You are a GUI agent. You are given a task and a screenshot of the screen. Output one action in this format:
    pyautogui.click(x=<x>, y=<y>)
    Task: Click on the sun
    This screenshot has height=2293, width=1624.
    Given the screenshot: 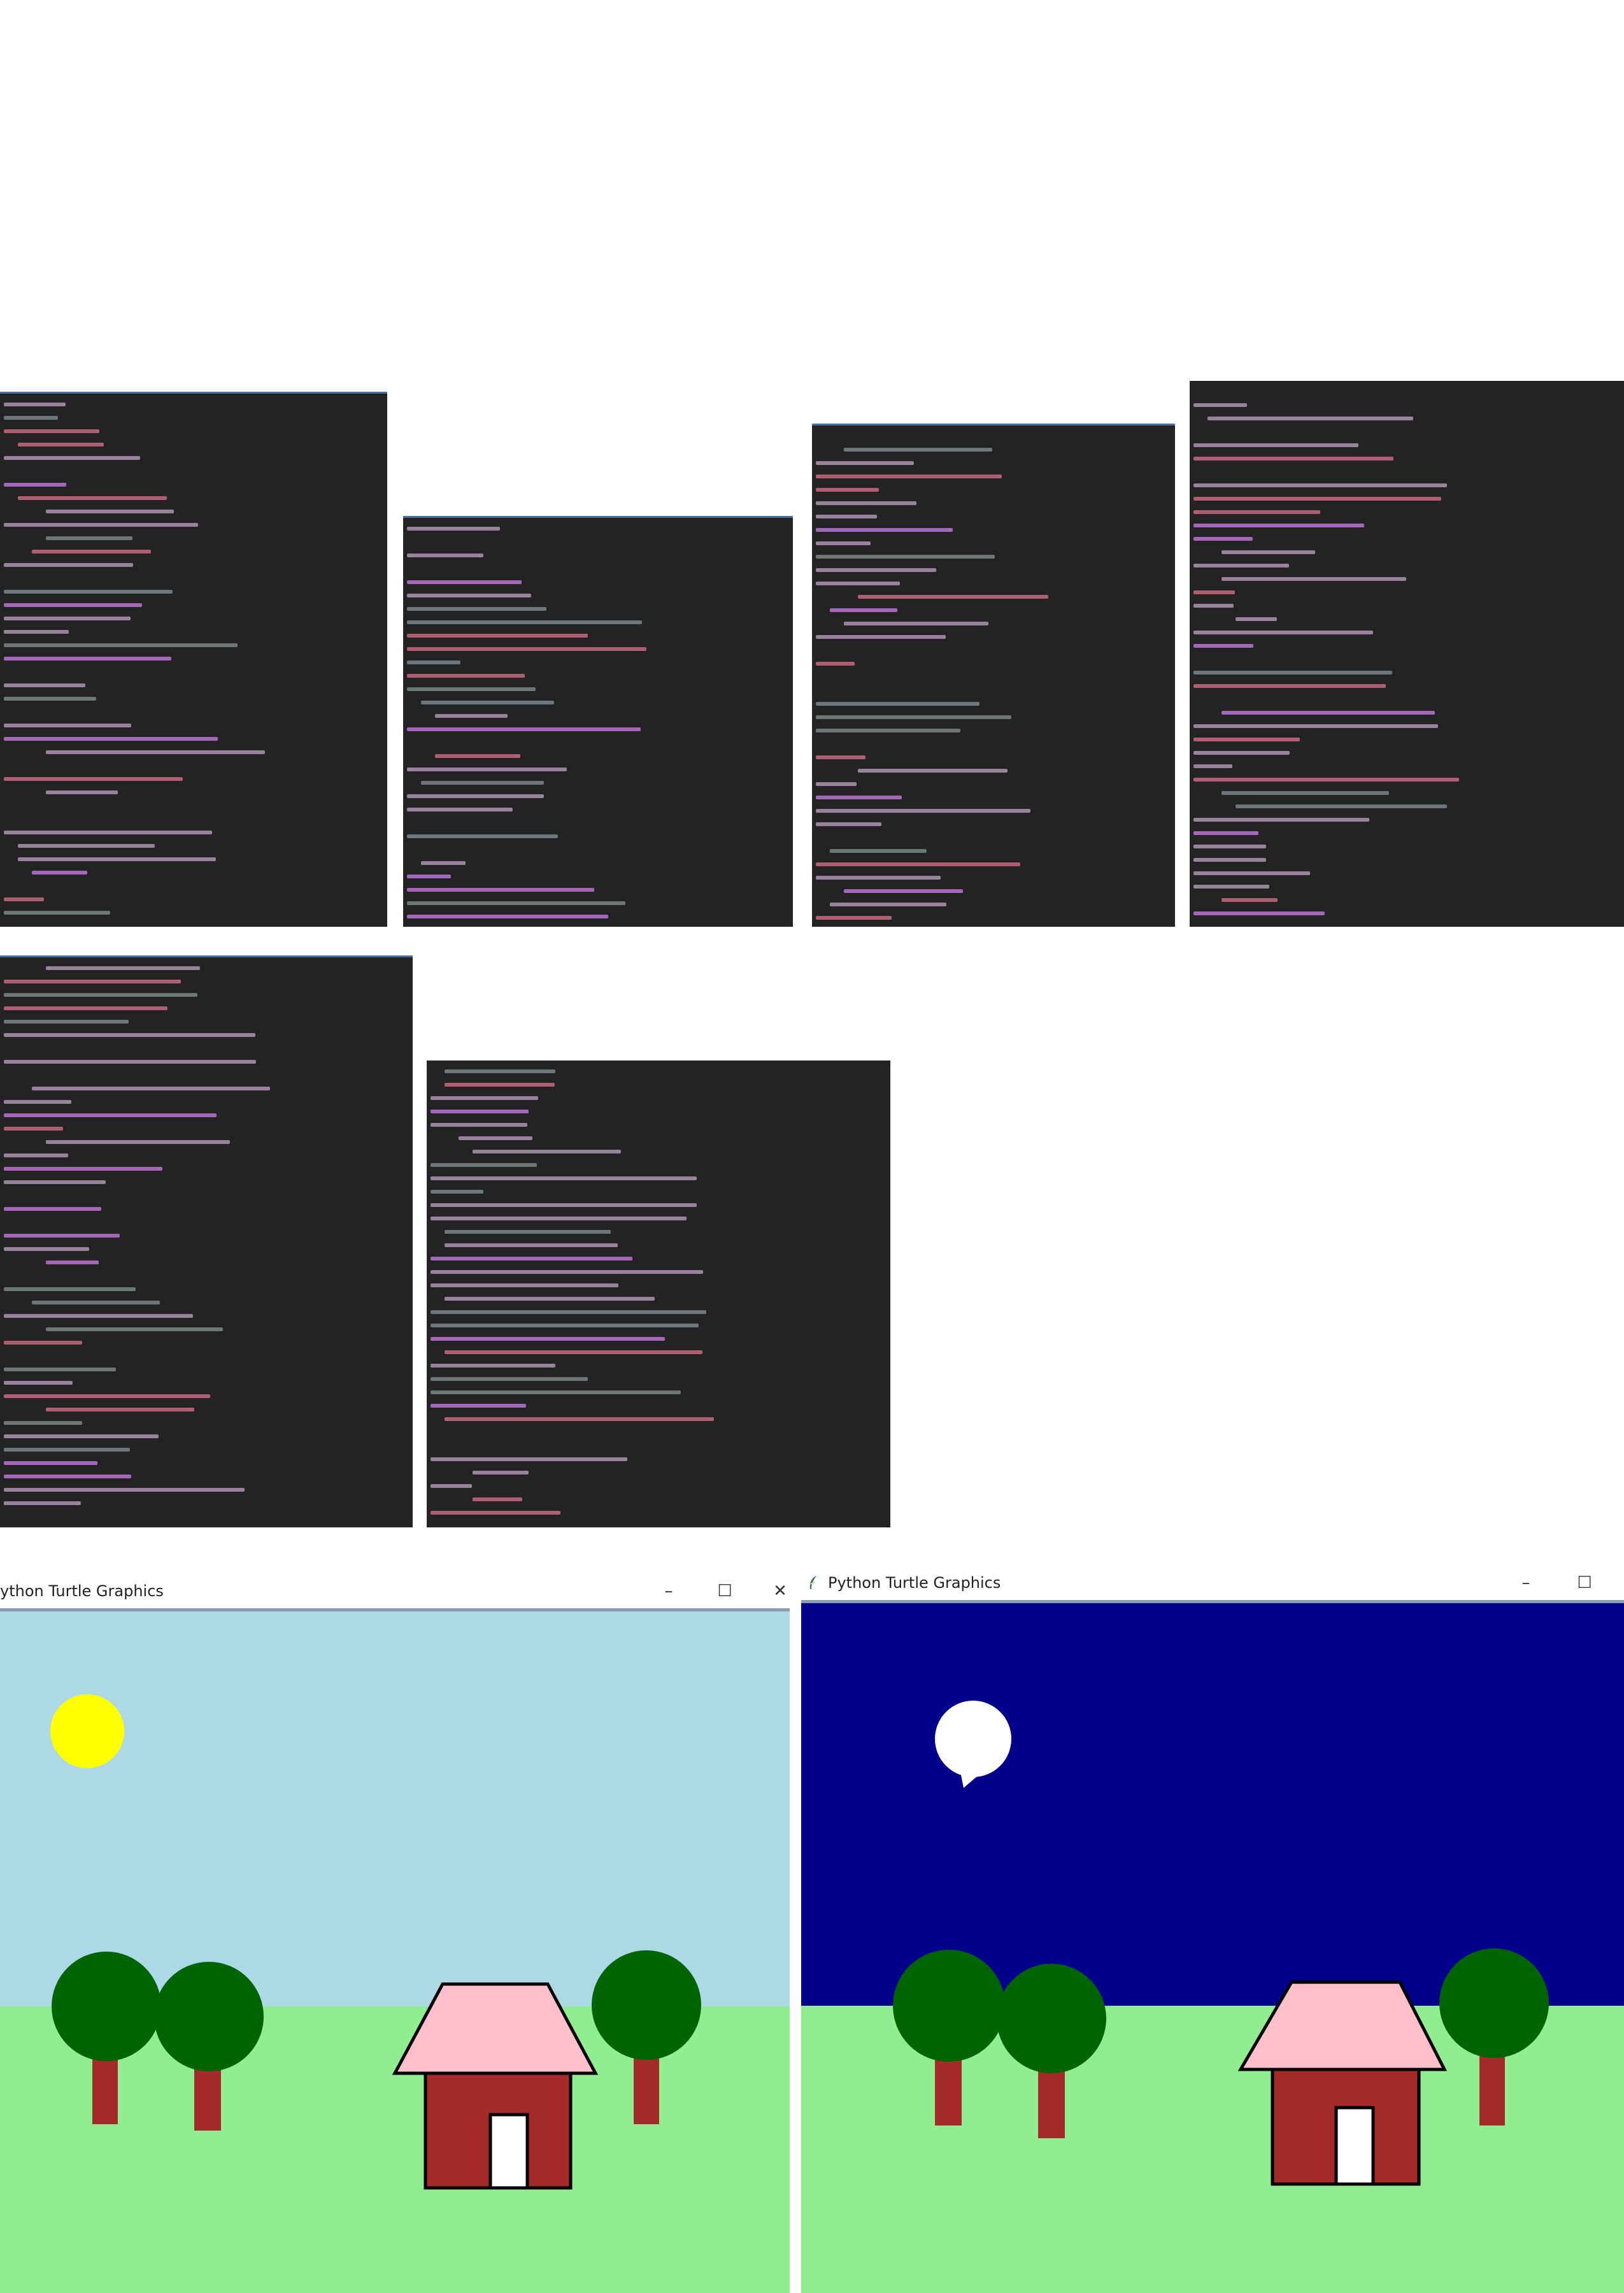 What is the action you would take?
    pyautogui.click(x=87, y=1731)
    